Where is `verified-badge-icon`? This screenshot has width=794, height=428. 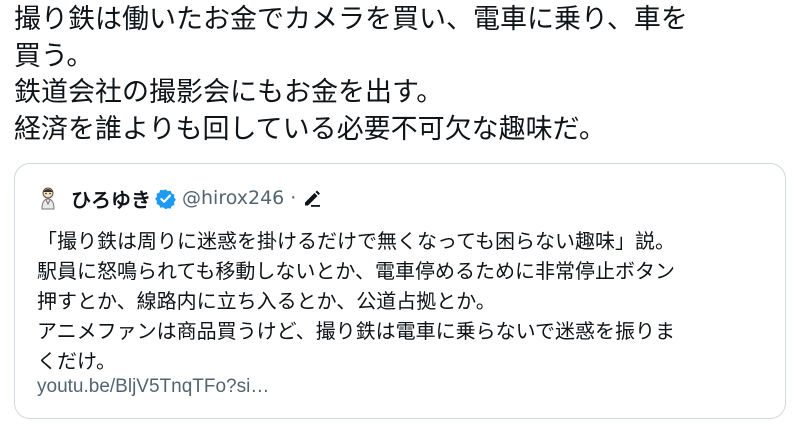
verified-badge-icon is located at coordinates (165, 198).